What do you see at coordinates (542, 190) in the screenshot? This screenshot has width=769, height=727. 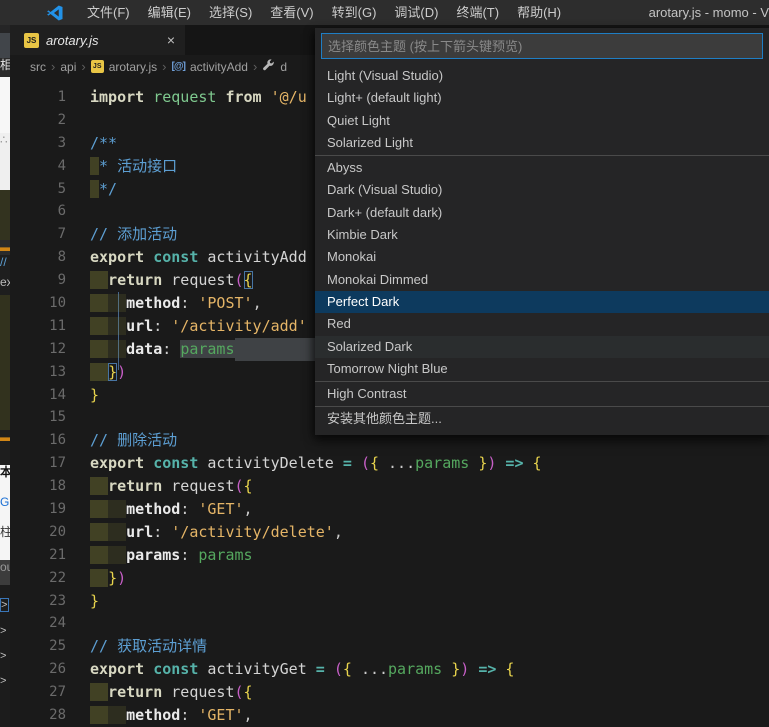 I see `theme-option: Dark (Visual Studio)` at bounding box center [542, 190].